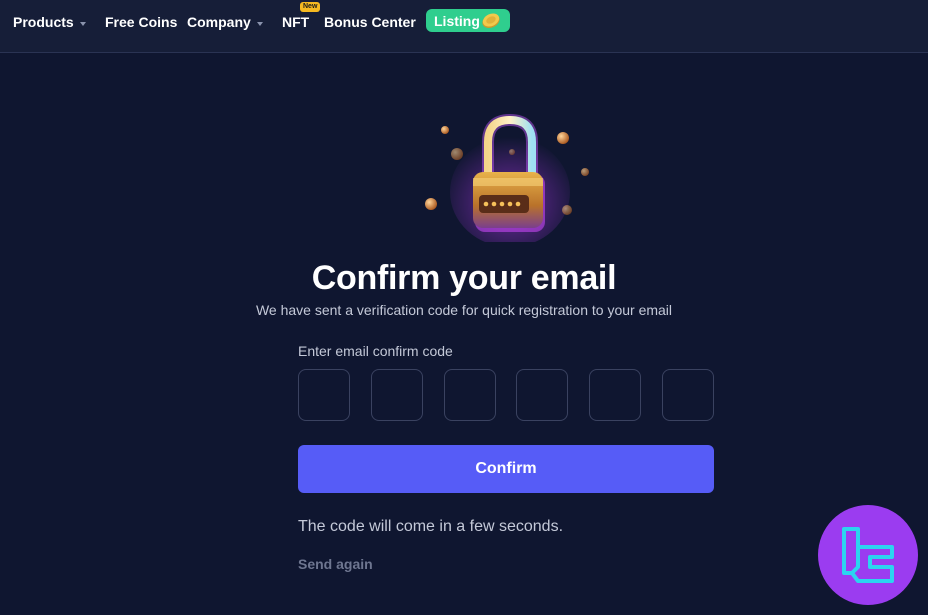 The image size is (928, 615). Describe the element at coordinates (375, 351) in the screenshot. I see `code-label: Enter email confirm code` at that location.